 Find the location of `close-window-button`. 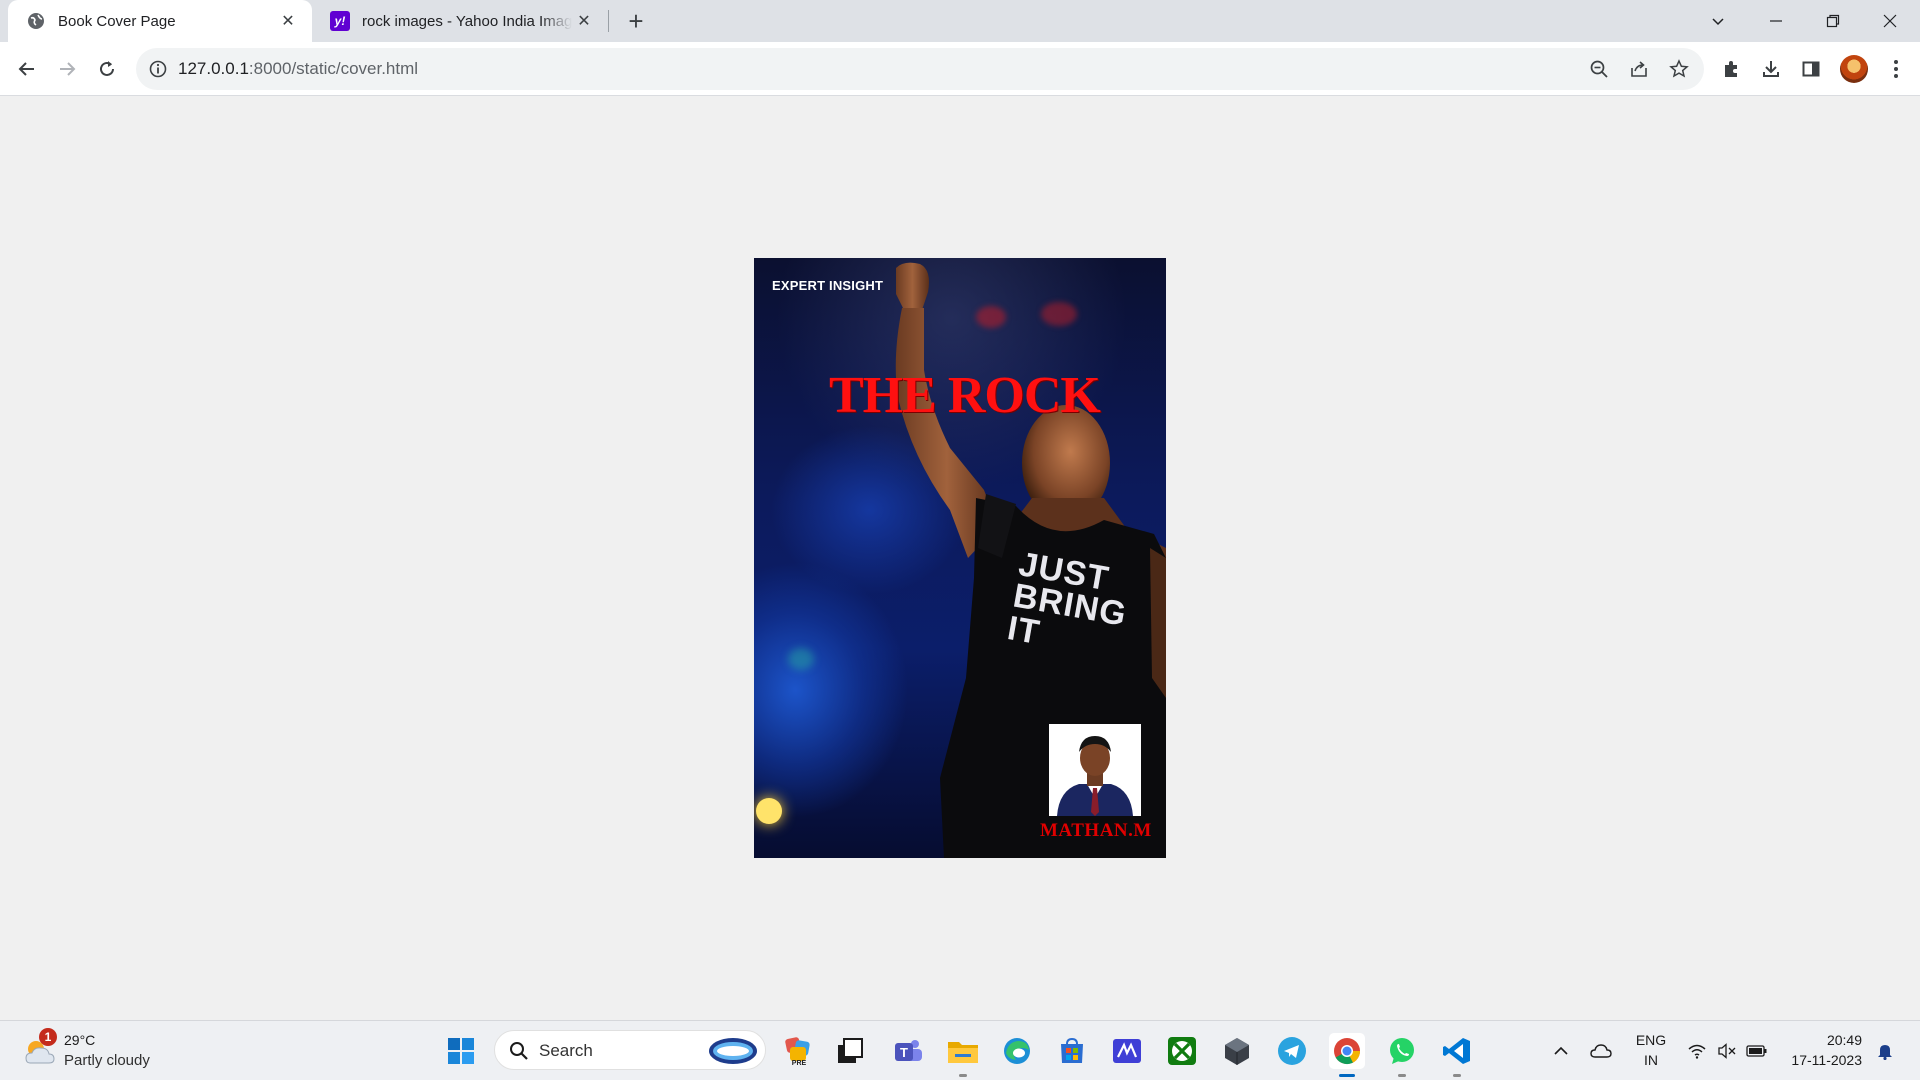

close-window-button is located at coordinates (1890, 21).